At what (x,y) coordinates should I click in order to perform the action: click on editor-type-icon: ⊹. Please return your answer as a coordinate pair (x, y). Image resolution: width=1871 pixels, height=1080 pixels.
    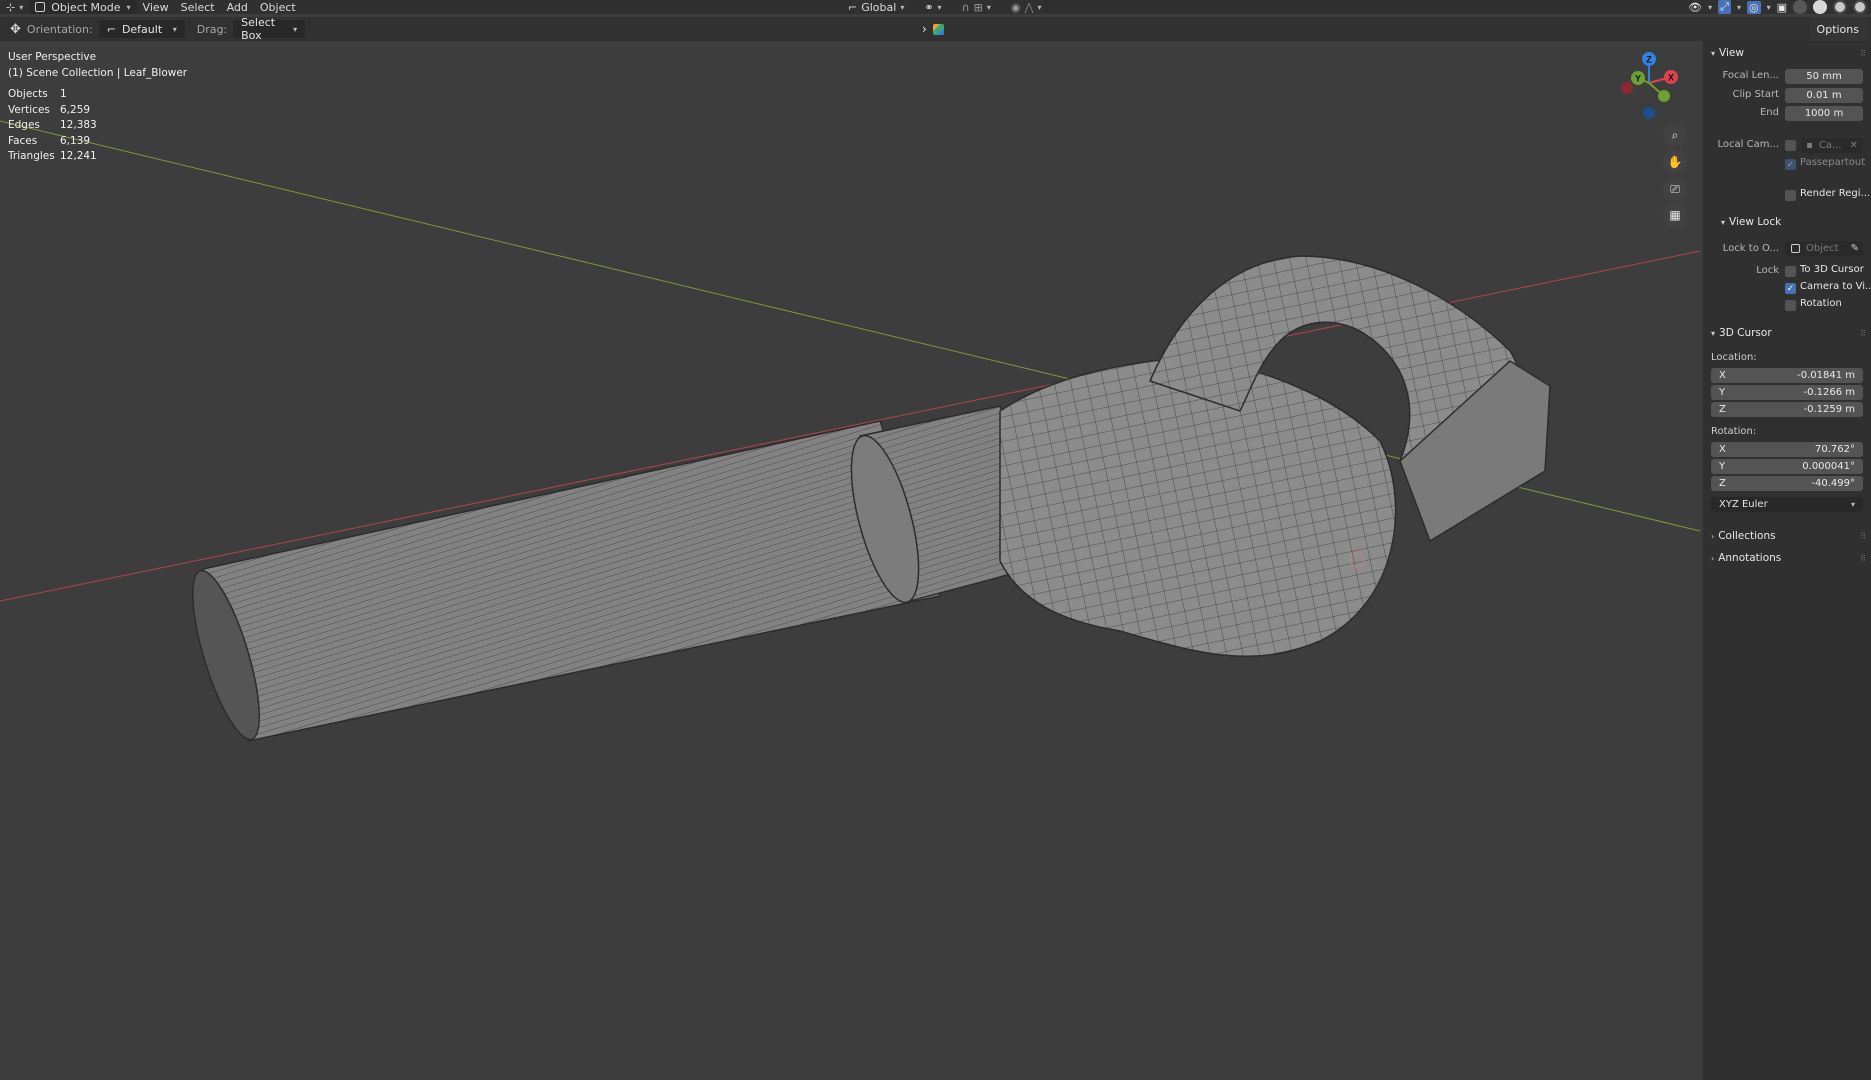
    Looking at the image, I should click on (11, 7).